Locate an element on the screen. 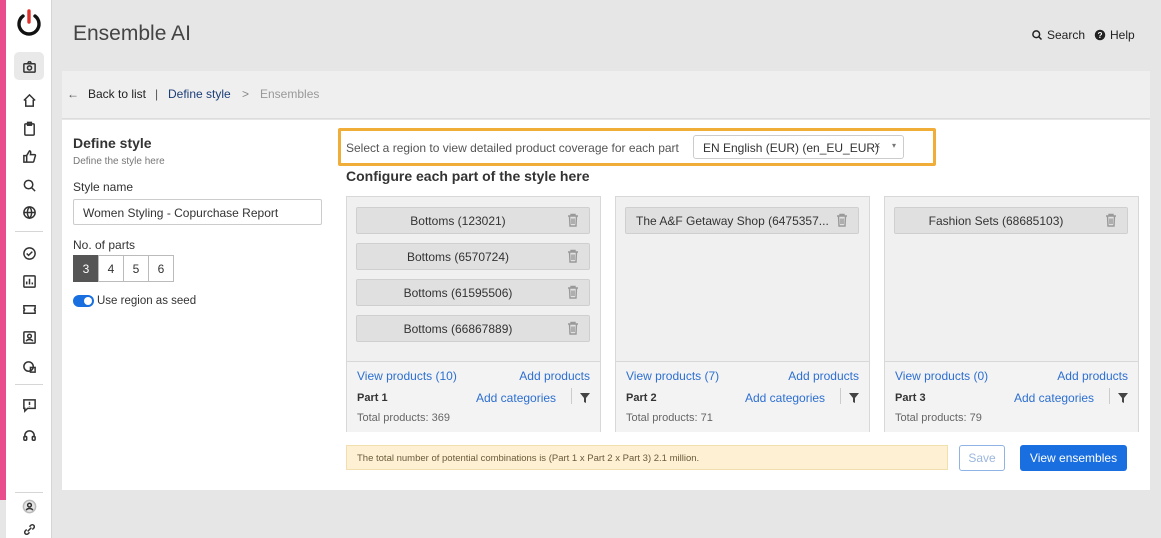  total-products: Total products: 369 is located at coordinates (403, 418).